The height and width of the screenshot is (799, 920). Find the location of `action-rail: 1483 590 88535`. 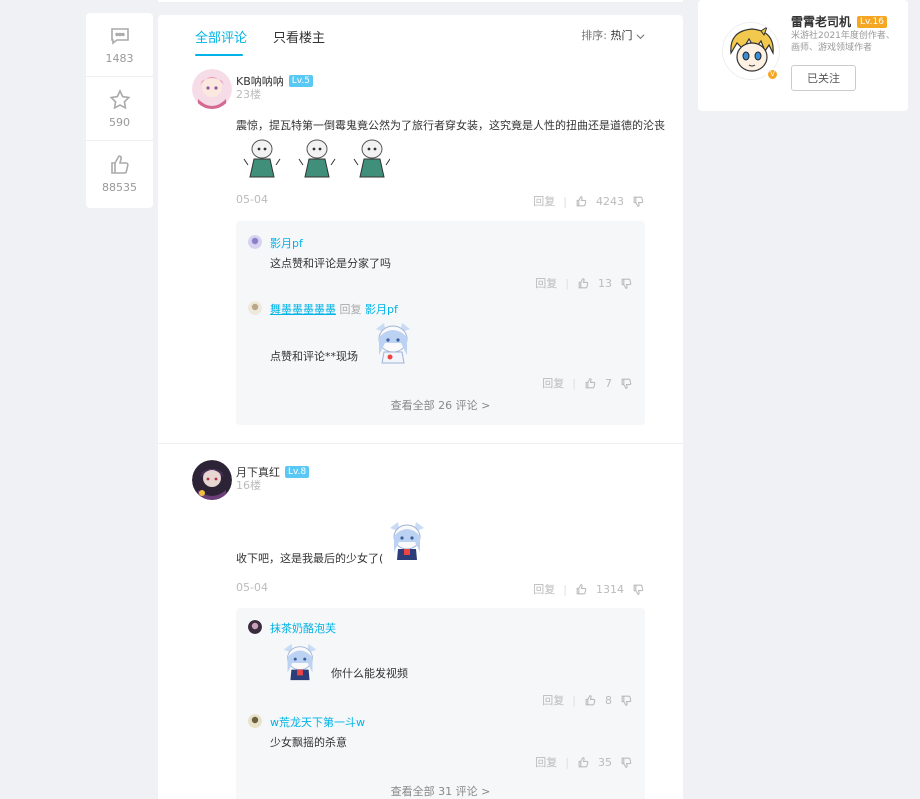

action-rail: 1483 590 88535 is located at coordinates (119, 110).